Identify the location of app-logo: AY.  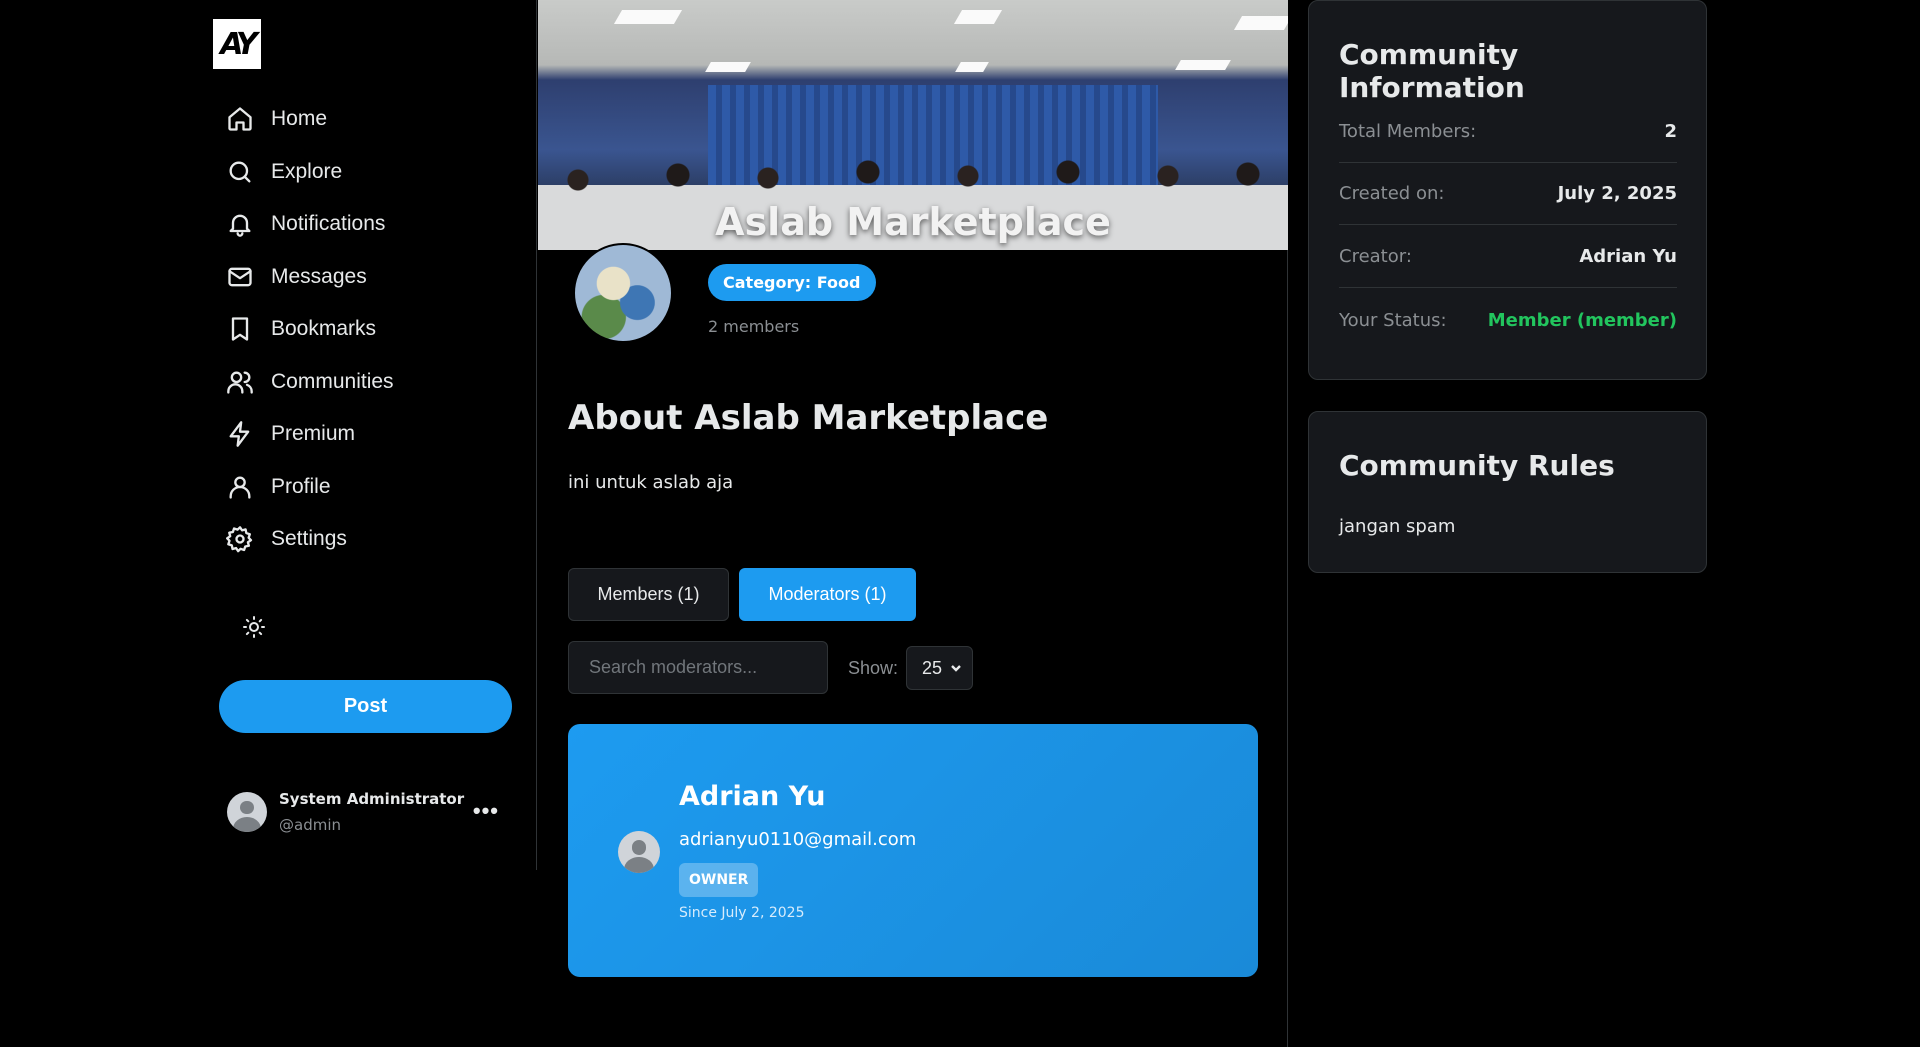
(237, 44).